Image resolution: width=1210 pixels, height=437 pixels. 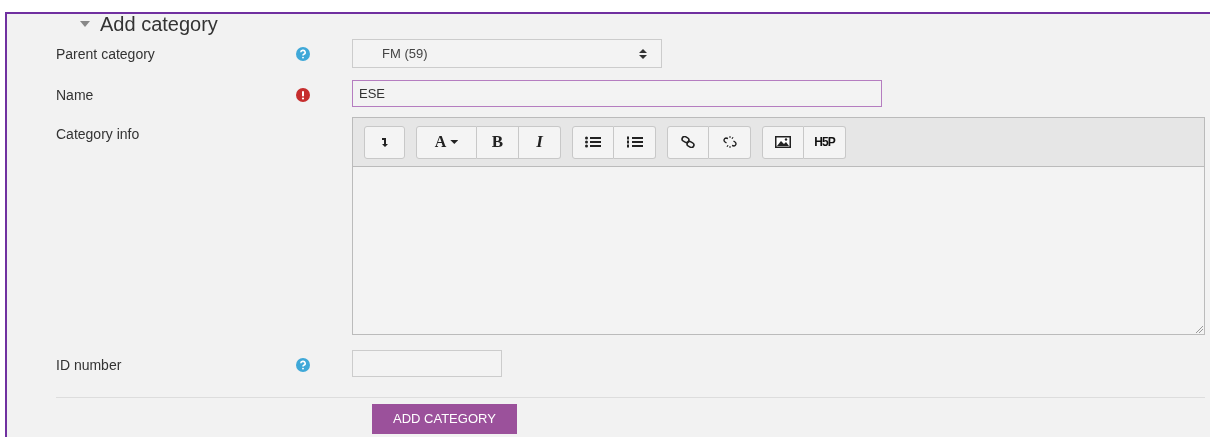 What do you see at coordinates (427, 363) in the screenshot?
I see `id-number-field` at bounding box center [427, 363].